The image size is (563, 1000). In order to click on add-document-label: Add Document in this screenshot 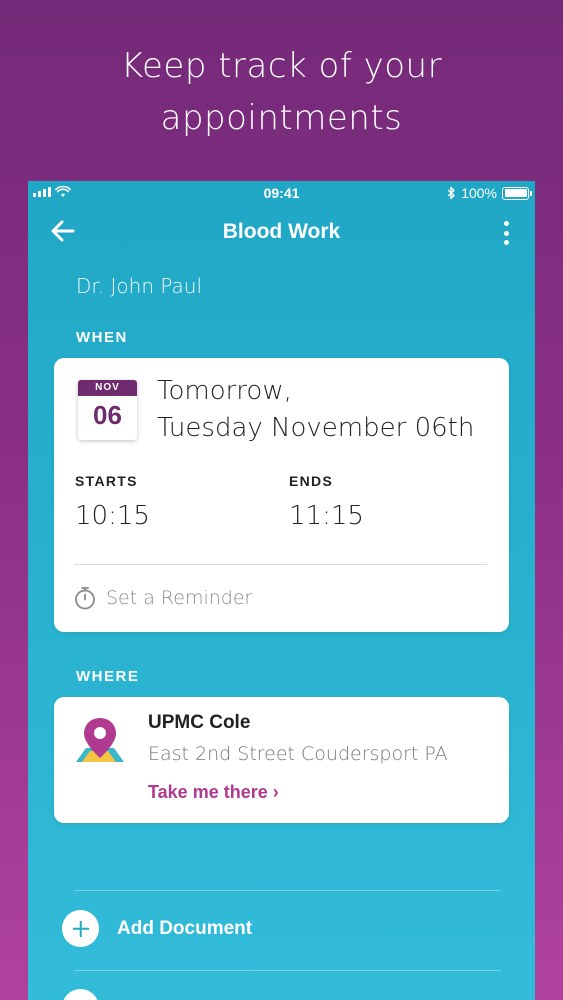, I will do `click(185, 928)`.